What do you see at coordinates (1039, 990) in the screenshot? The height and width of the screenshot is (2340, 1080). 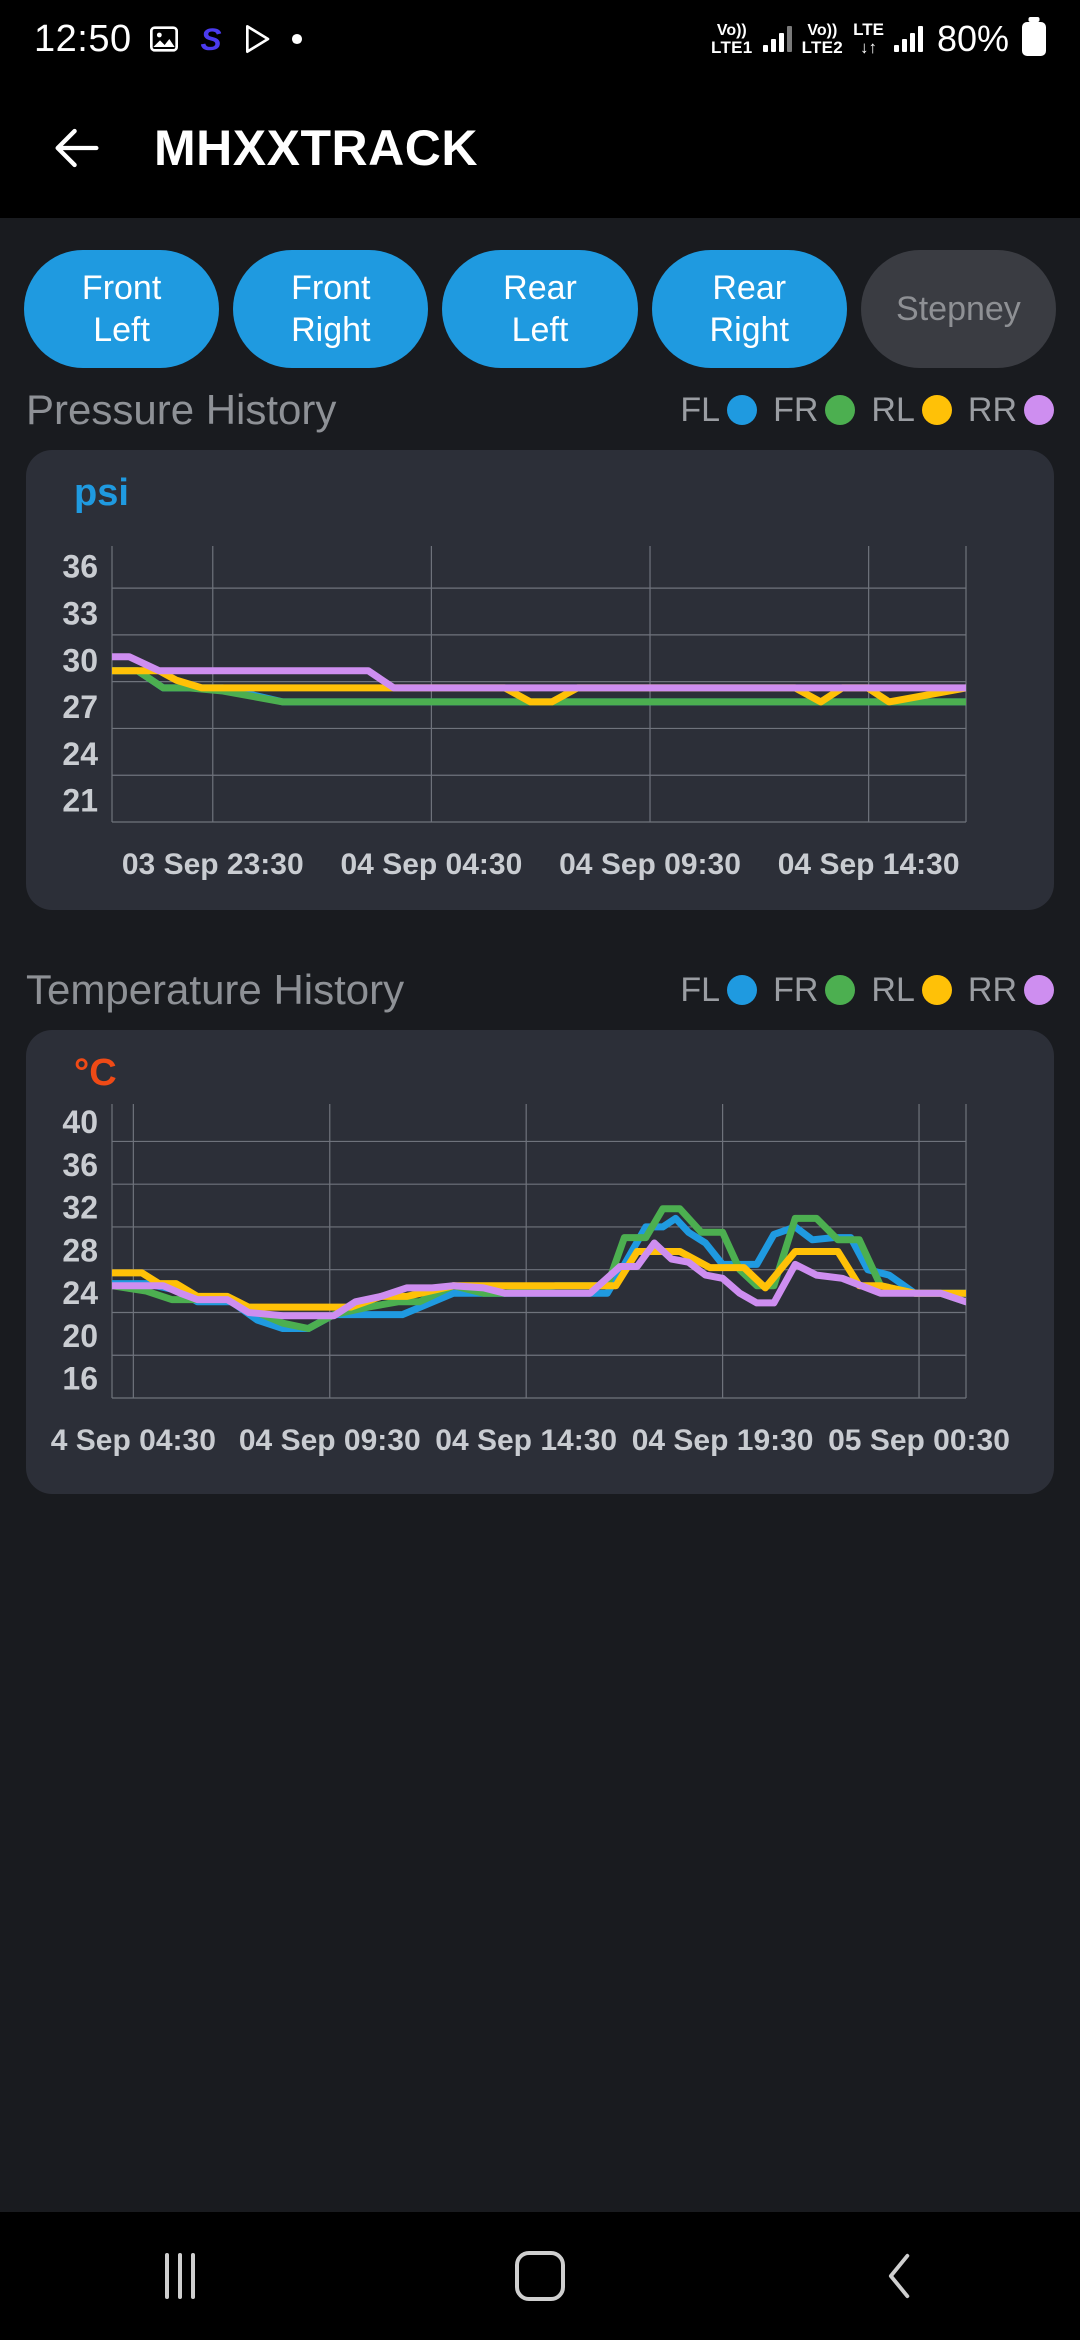 I see `legend-dot-rr-temp` at bounding box center [1039, 990].